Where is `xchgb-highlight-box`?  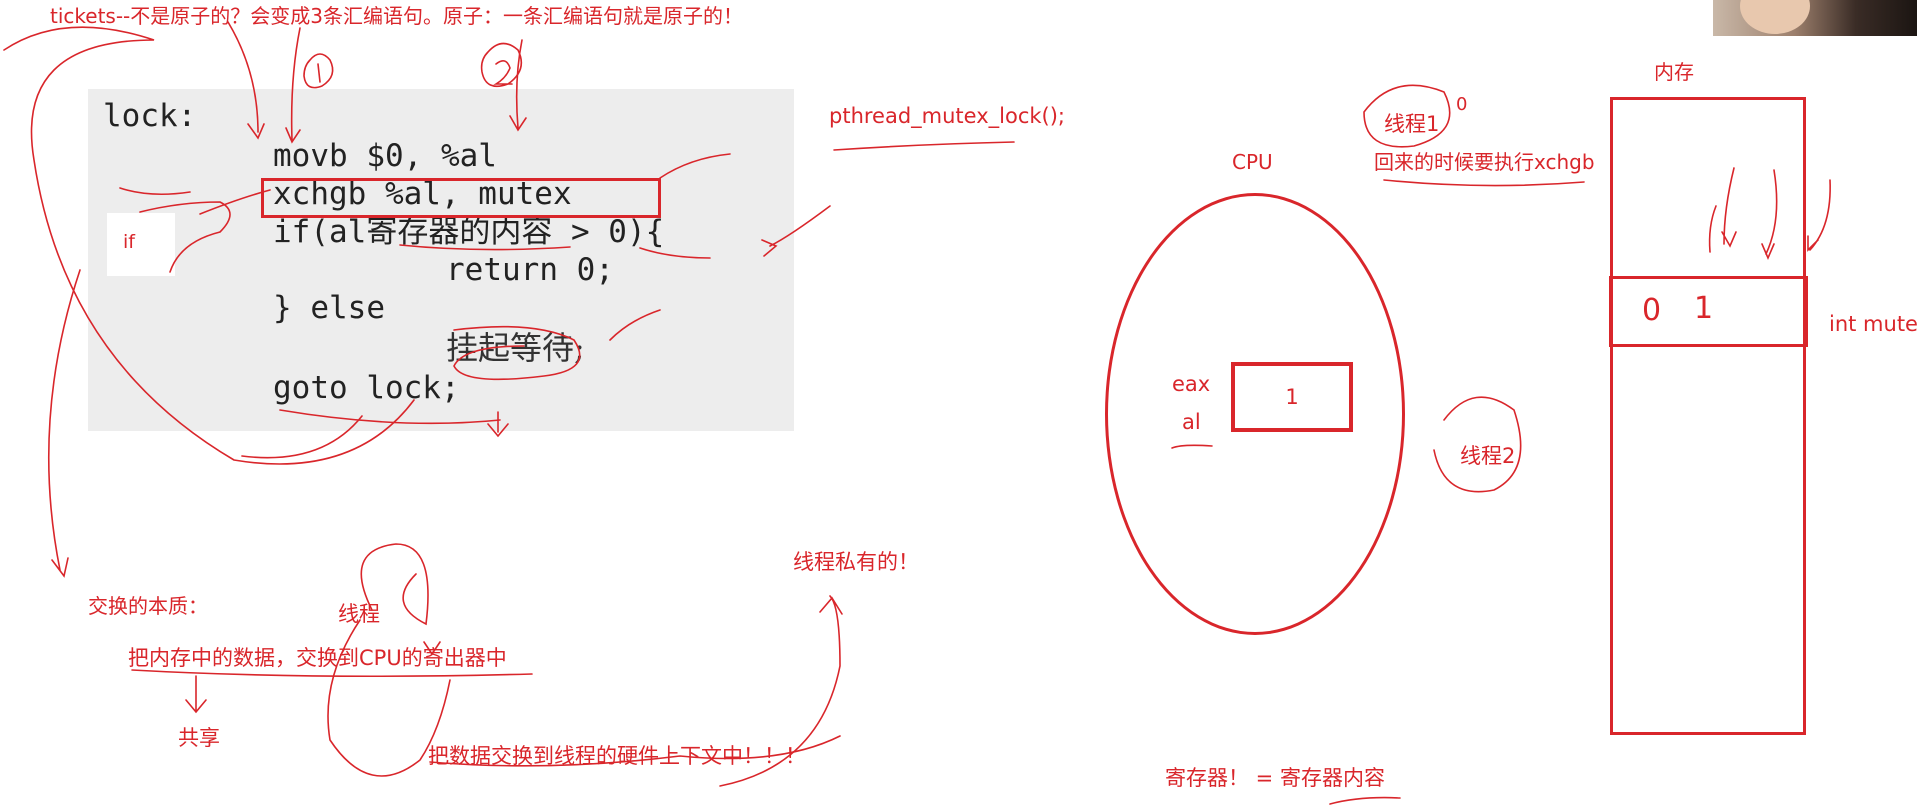 xchgb-highlight-box is located at coordinates (461, 198).